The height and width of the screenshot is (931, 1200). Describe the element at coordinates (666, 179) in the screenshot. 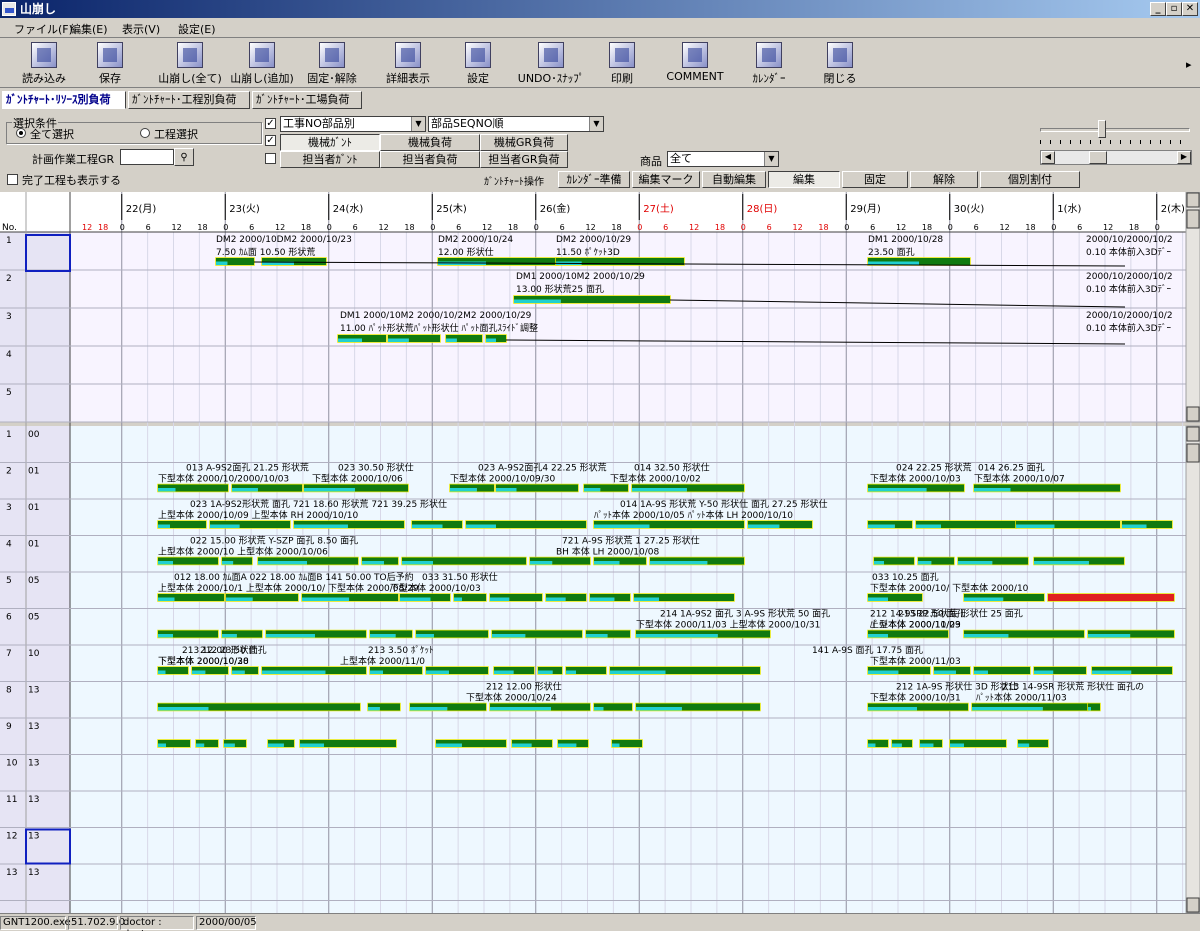

I see `gantt-op-button-1: 編集マーク` at that location.